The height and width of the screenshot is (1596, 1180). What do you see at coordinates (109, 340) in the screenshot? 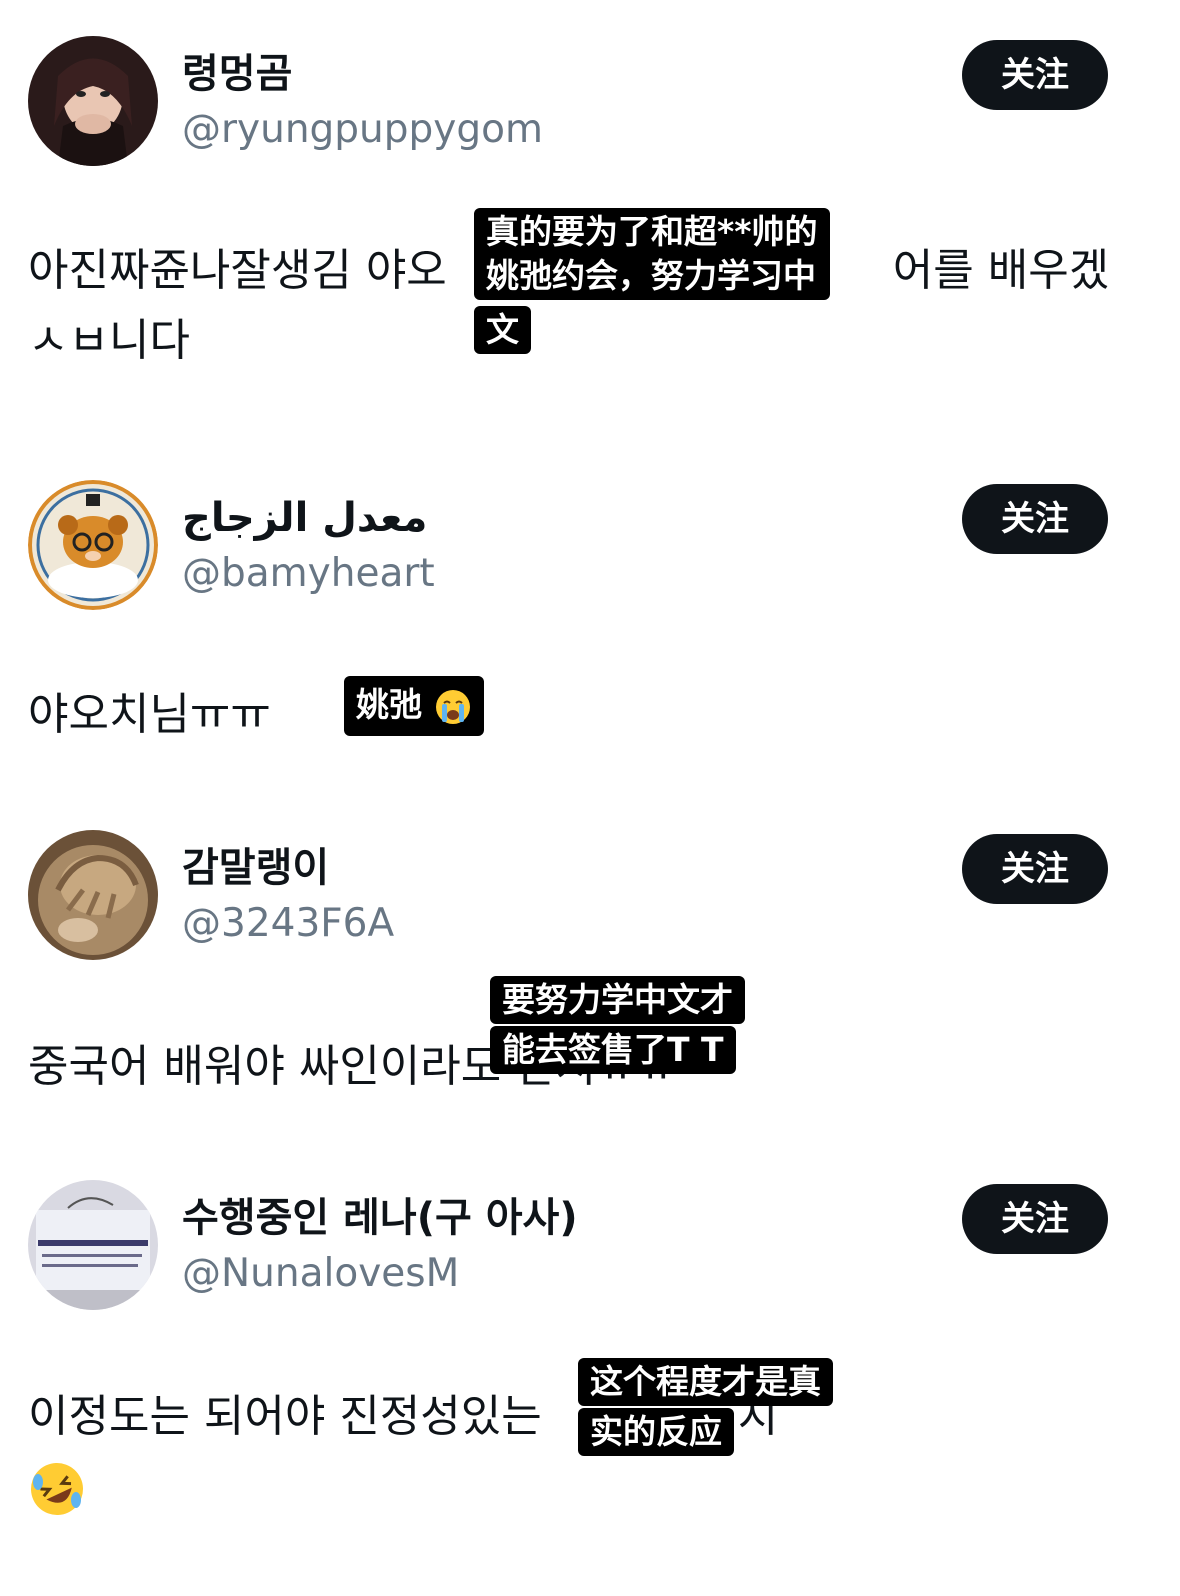
I see `reply-text-line: ㅅㅂ니다` at bounding box center [109, 340].